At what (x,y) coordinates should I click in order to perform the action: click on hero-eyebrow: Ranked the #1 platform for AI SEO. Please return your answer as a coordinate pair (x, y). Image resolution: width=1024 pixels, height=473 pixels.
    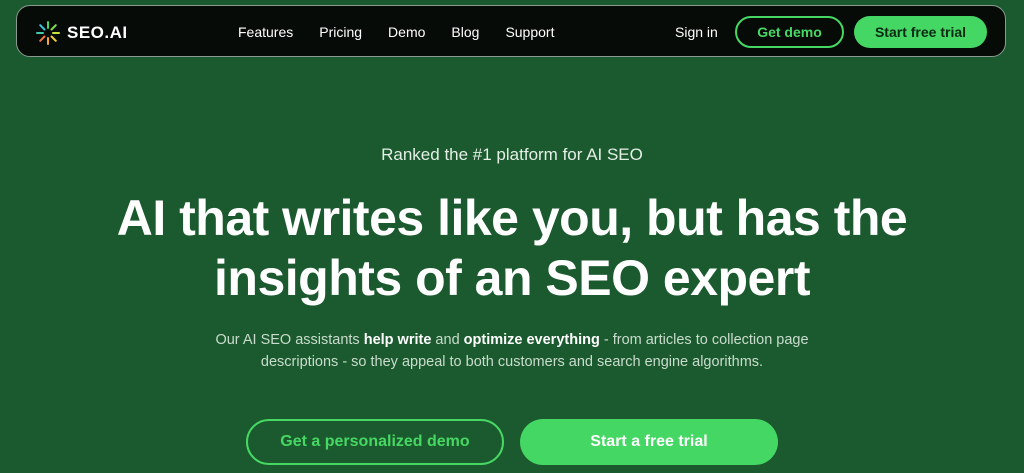
    Looking at the image, I should click on (512, 154).